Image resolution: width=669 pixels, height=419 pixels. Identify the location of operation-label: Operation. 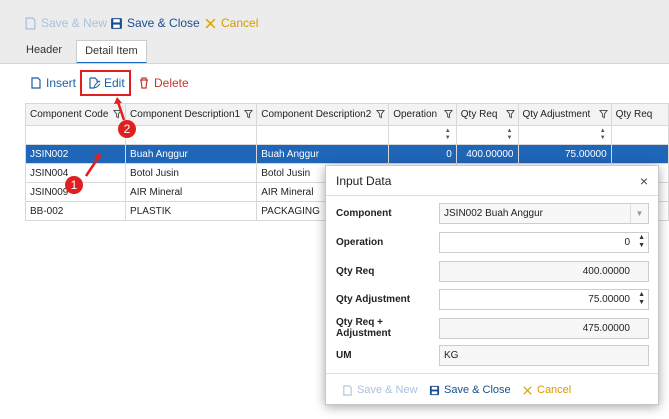
(360, 242).